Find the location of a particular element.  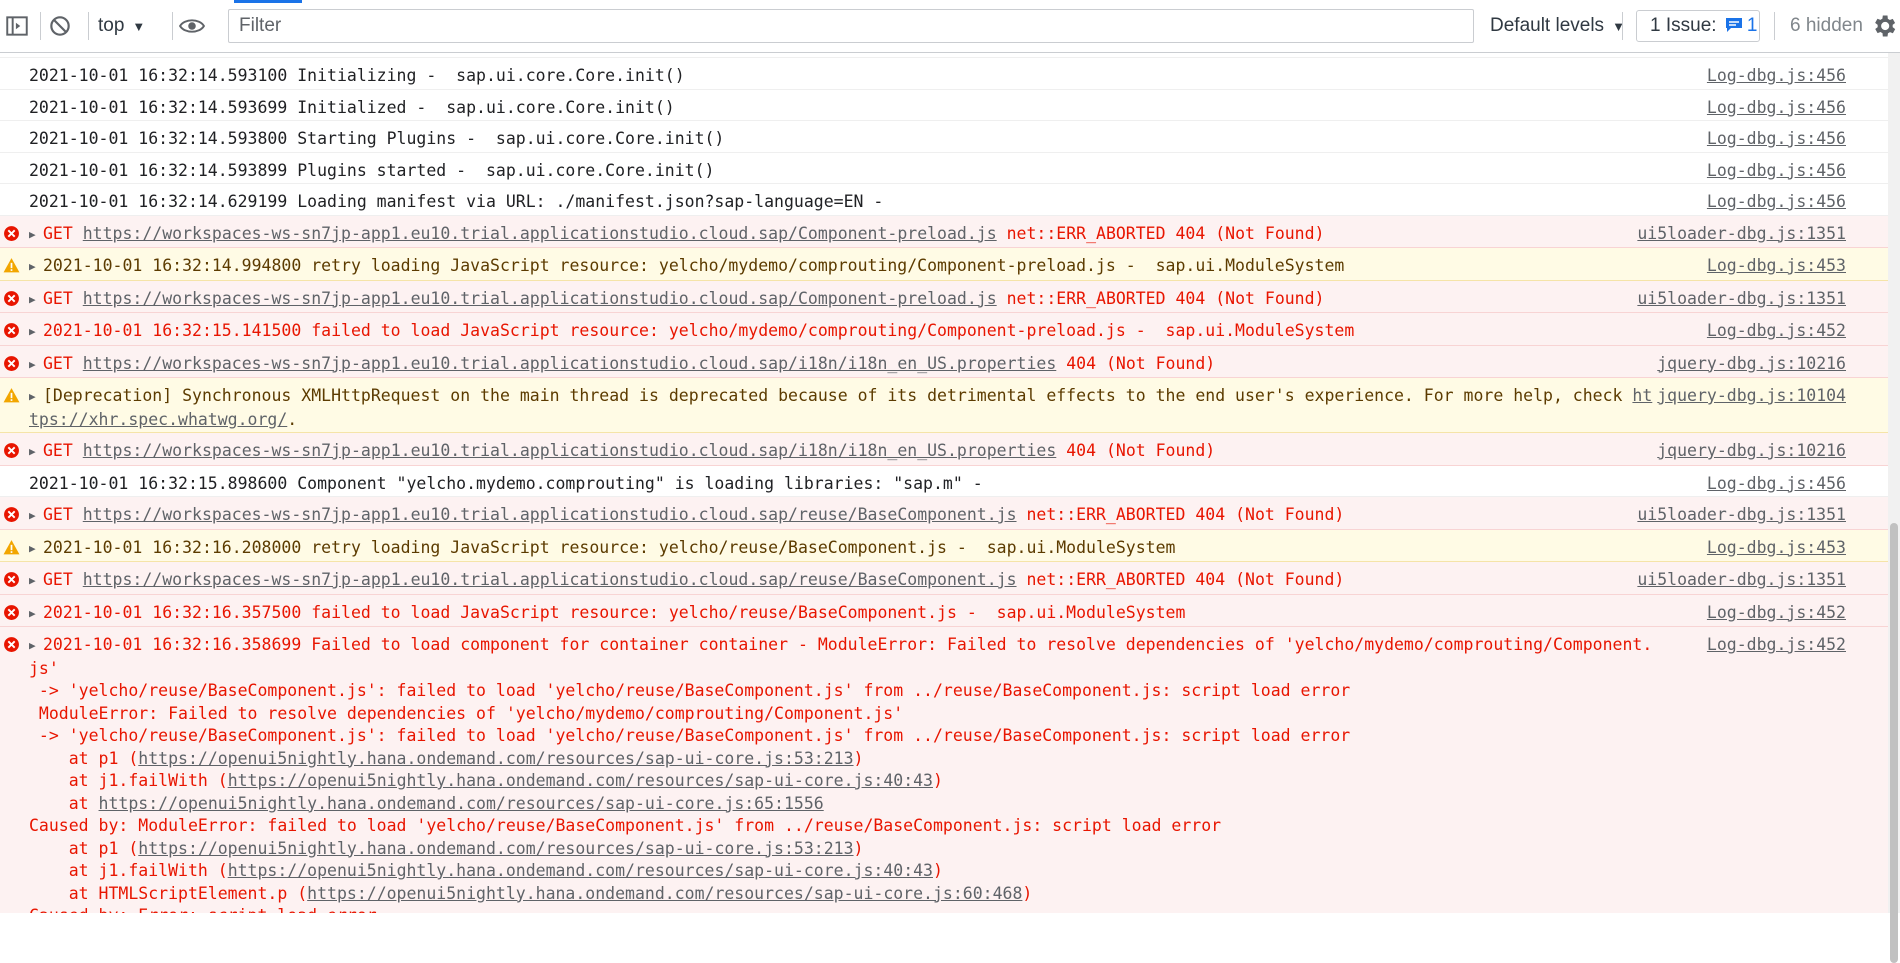

message-tail: net::ERR_ABORTED 404 (Not Found) is located at coordinates (1160, 233).